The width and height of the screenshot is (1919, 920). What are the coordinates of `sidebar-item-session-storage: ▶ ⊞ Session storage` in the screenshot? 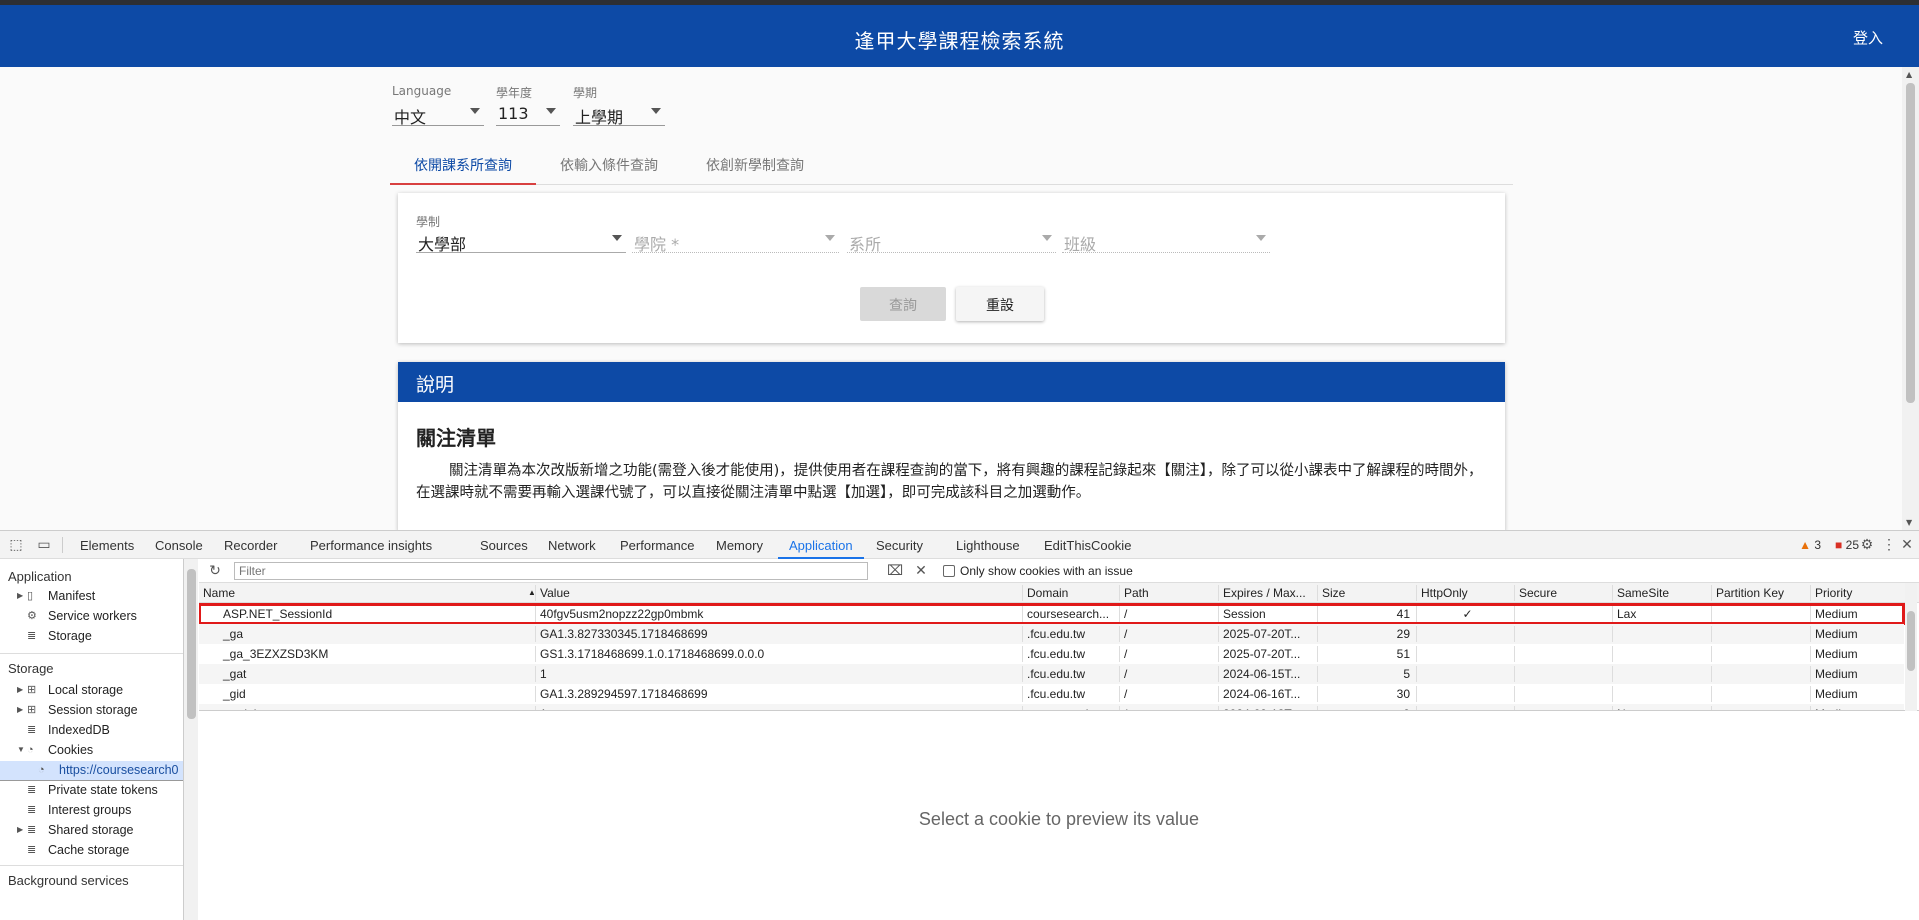 It's located at (91, 711).